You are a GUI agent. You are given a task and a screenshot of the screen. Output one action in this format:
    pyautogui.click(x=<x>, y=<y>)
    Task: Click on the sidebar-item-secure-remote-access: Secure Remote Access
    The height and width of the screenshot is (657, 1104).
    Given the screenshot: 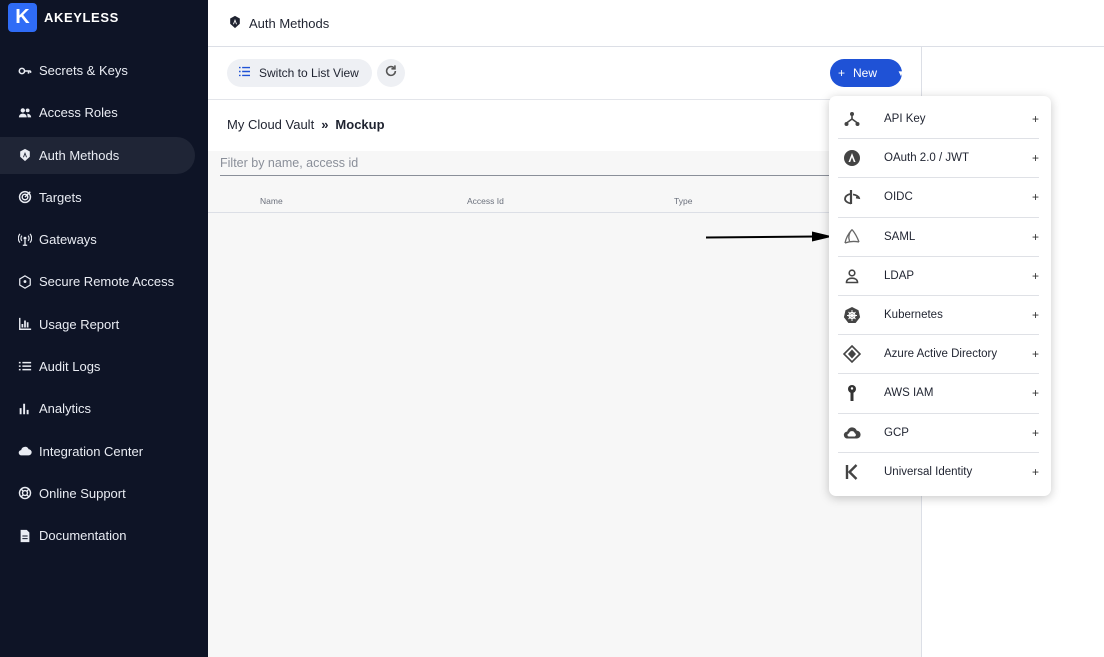 What is the action you would take?
    pyautogui.click(x=97, y=281)
    